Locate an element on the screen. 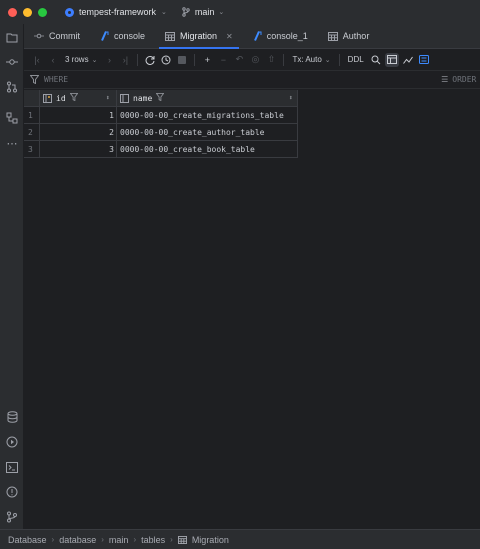  minimize-window-button is located at coordinates (27, 12).